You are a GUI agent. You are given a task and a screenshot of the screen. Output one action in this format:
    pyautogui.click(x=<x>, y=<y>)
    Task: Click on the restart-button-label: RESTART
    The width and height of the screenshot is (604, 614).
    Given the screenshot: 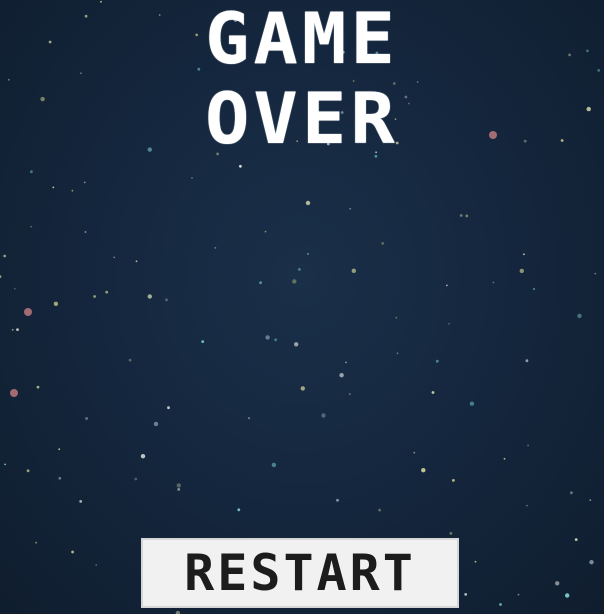 What is the action you would take?
    pyautogui.click(x=300, y=573)
    